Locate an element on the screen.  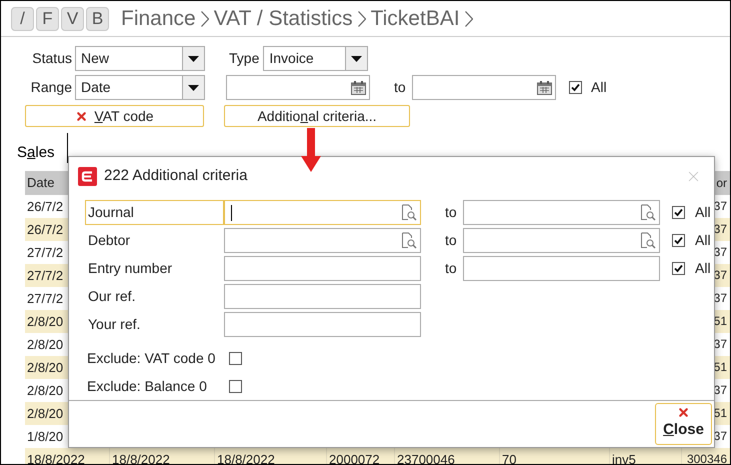
breadcrumb-link: TicketBAI is located at coordinates (415, 18).